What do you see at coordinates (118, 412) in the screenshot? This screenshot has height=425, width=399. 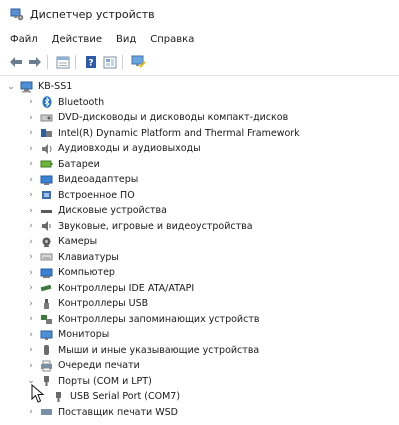 I see `tree-item-label: Поставщик печати WSD` at bounding box center [118, 412].